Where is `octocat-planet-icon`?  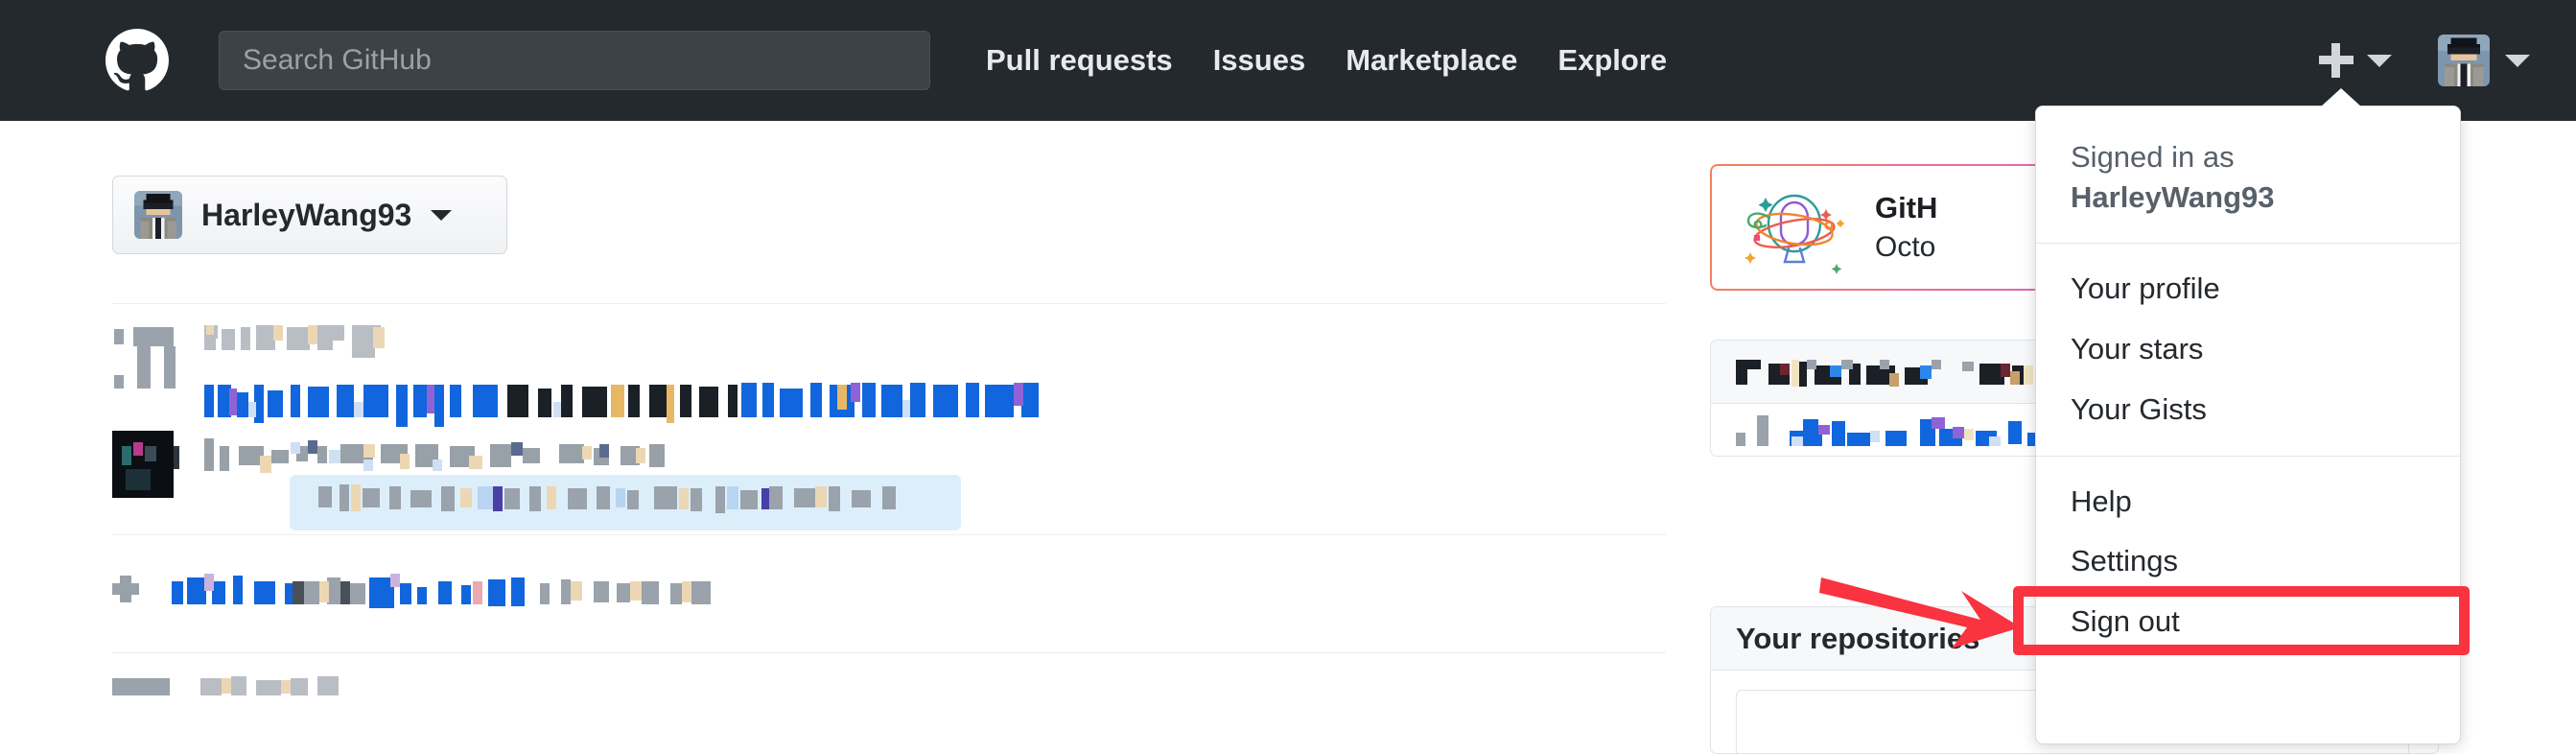 octocat-planet-icon is located at coordinates (1794, 227).